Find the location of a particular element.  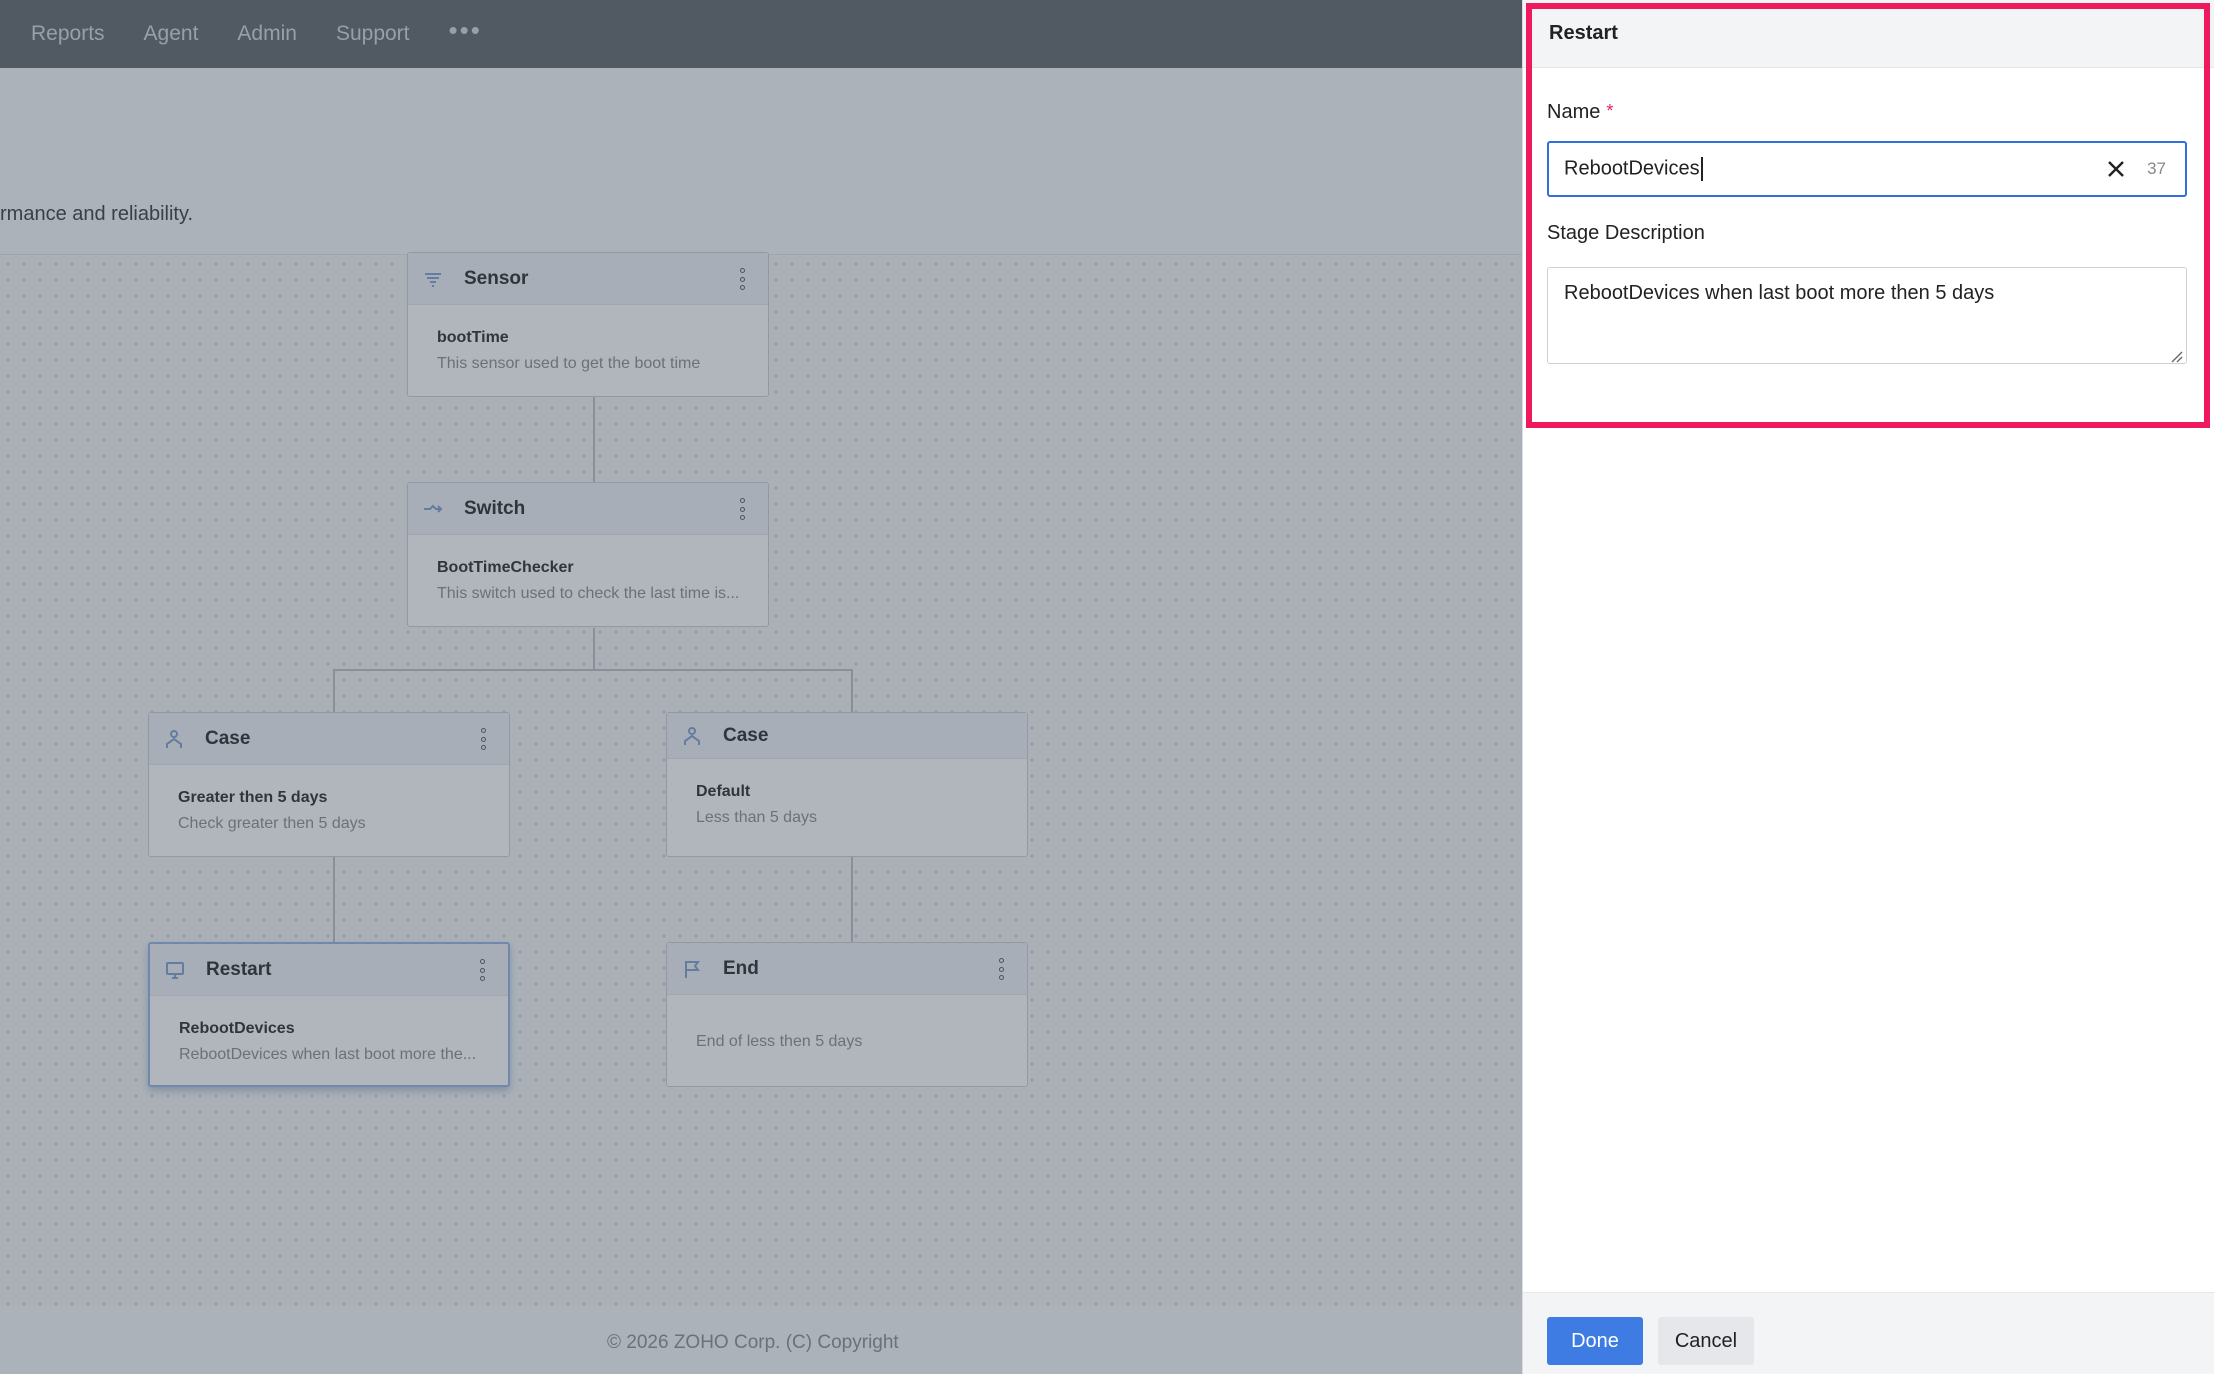

resize-handle-icon is located at coordinates (2176, 354).